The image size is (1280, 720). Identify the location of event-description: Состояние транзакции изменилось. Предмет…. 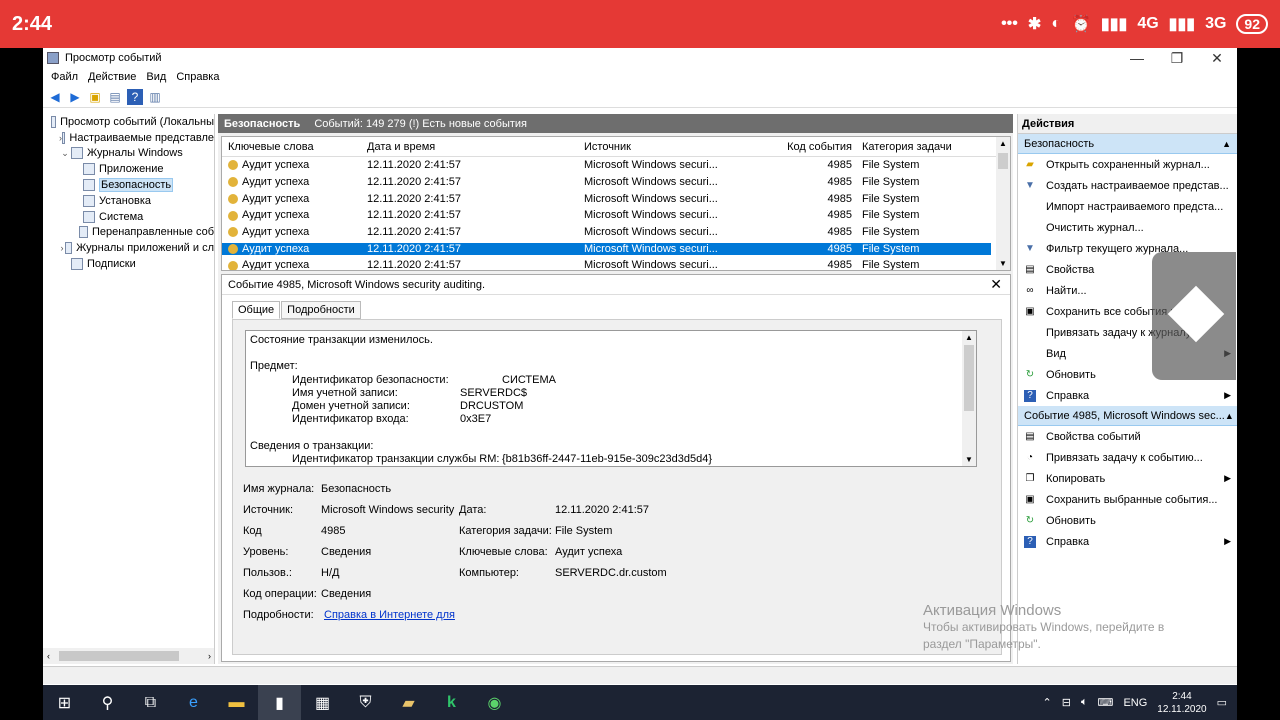
(611, 398).